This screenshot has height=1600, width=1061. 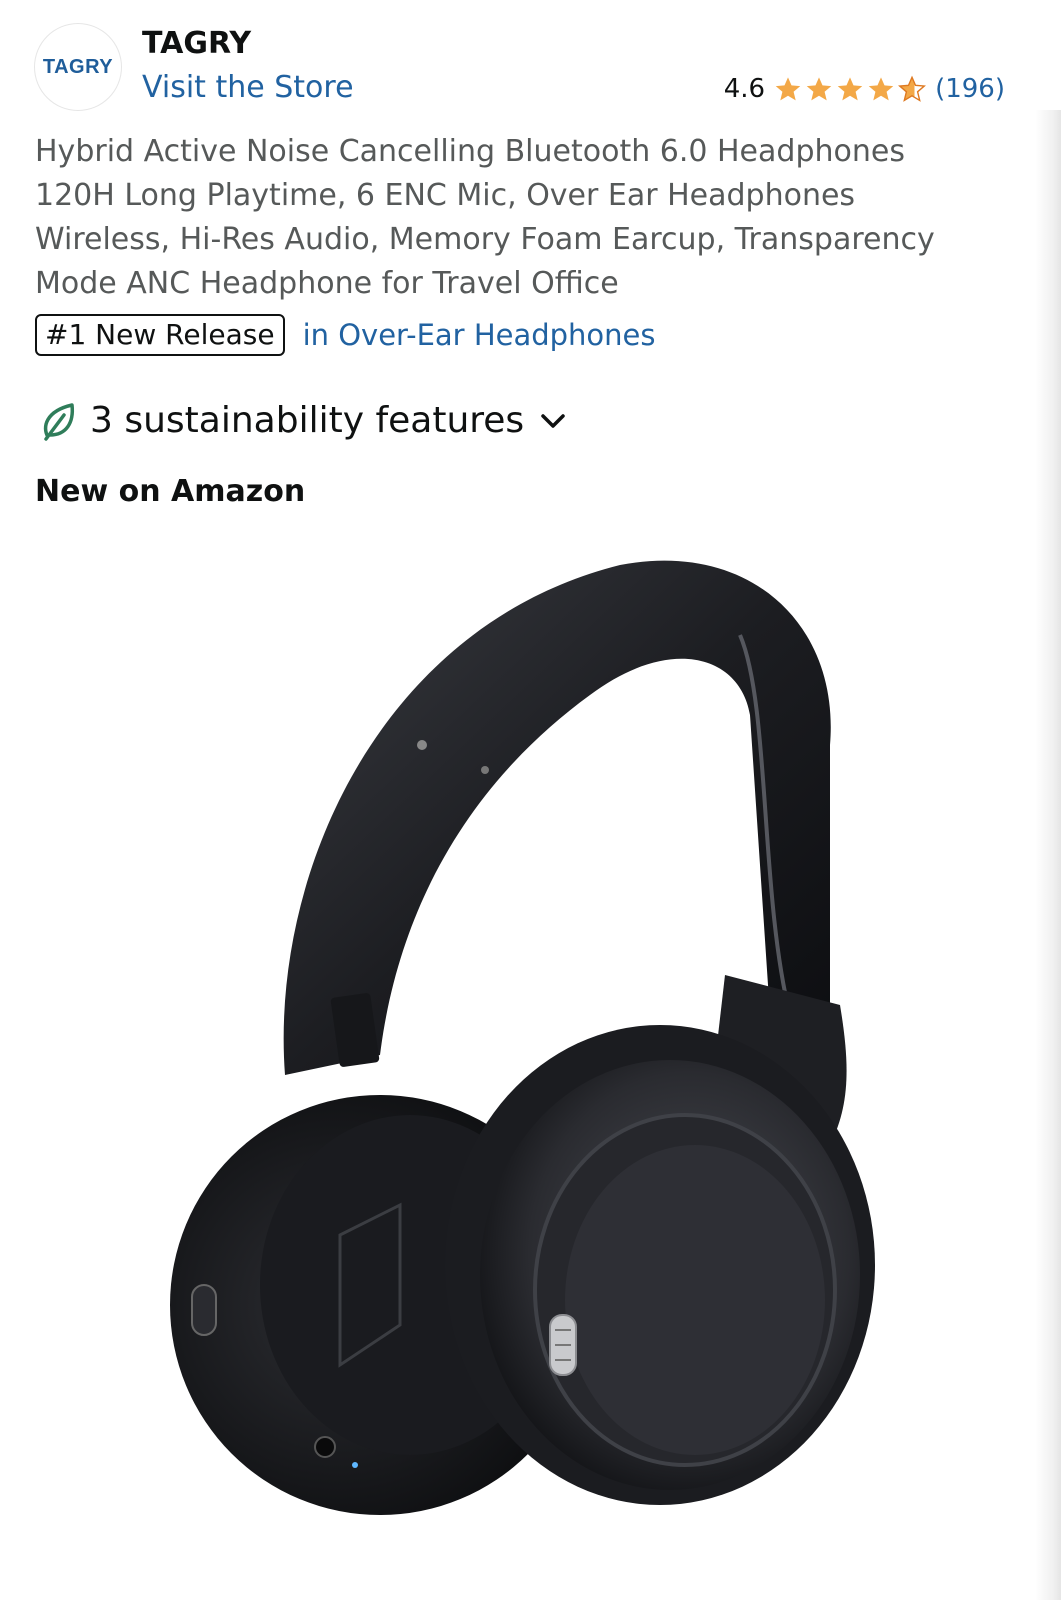 What do you see at coordinates (744, 89) in the screenshot?
I see `rating-value: 4.6` at bounding box center [744, 89].